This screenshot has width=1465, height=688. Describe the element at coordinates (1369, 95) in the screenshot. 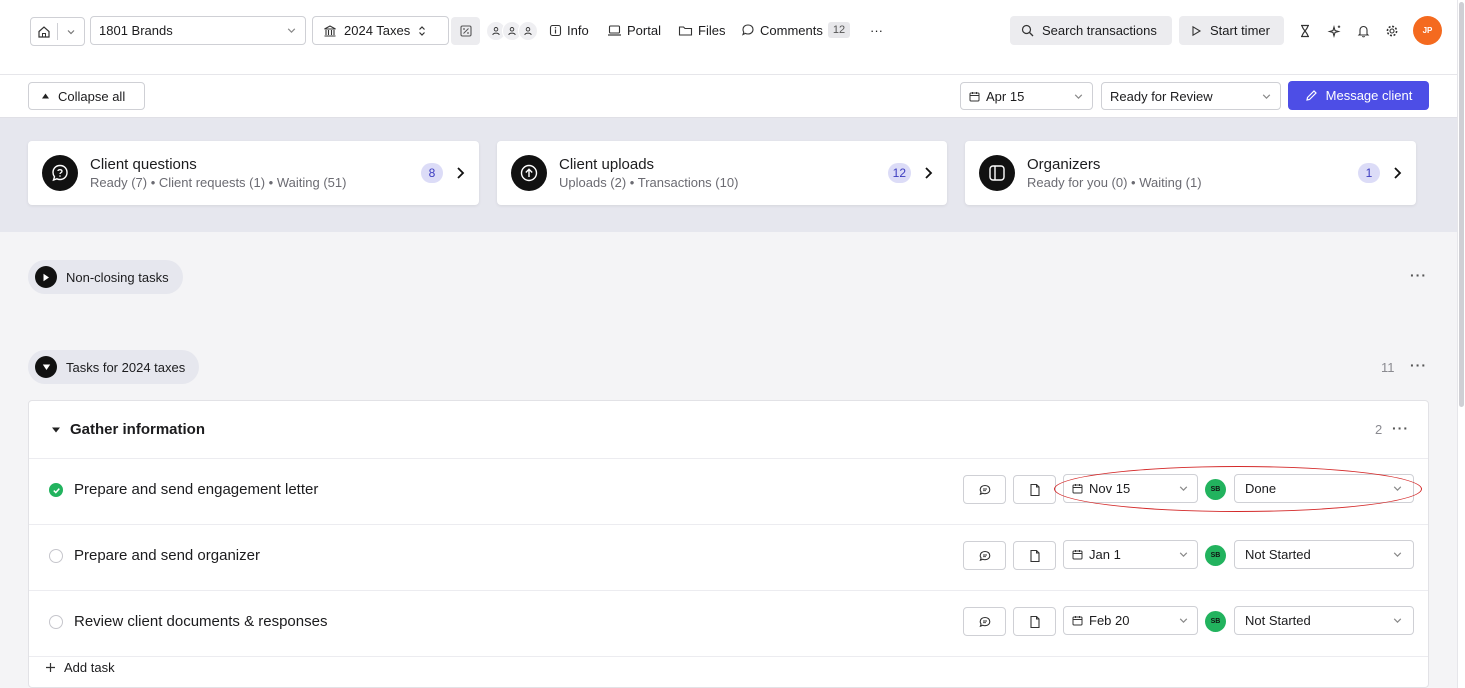

I see `message-client-label: Message client` at that location.